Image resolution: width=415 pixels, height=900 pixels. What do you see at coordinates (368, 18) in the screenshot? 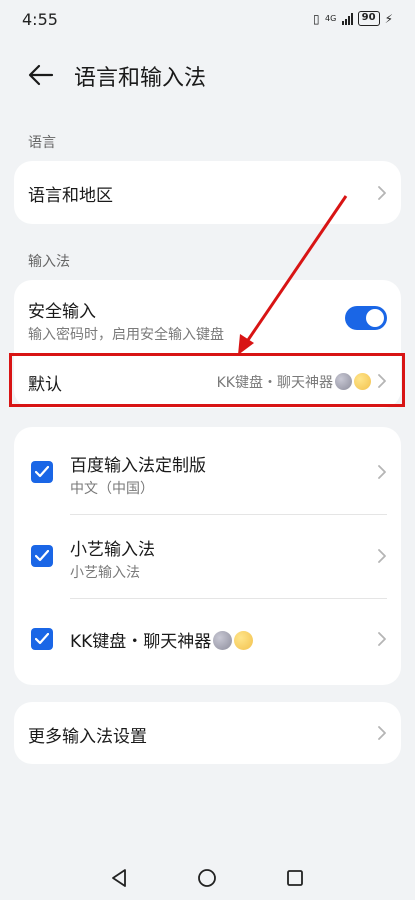
I see `battery-icon: 90` at bounding box center [368, 18].